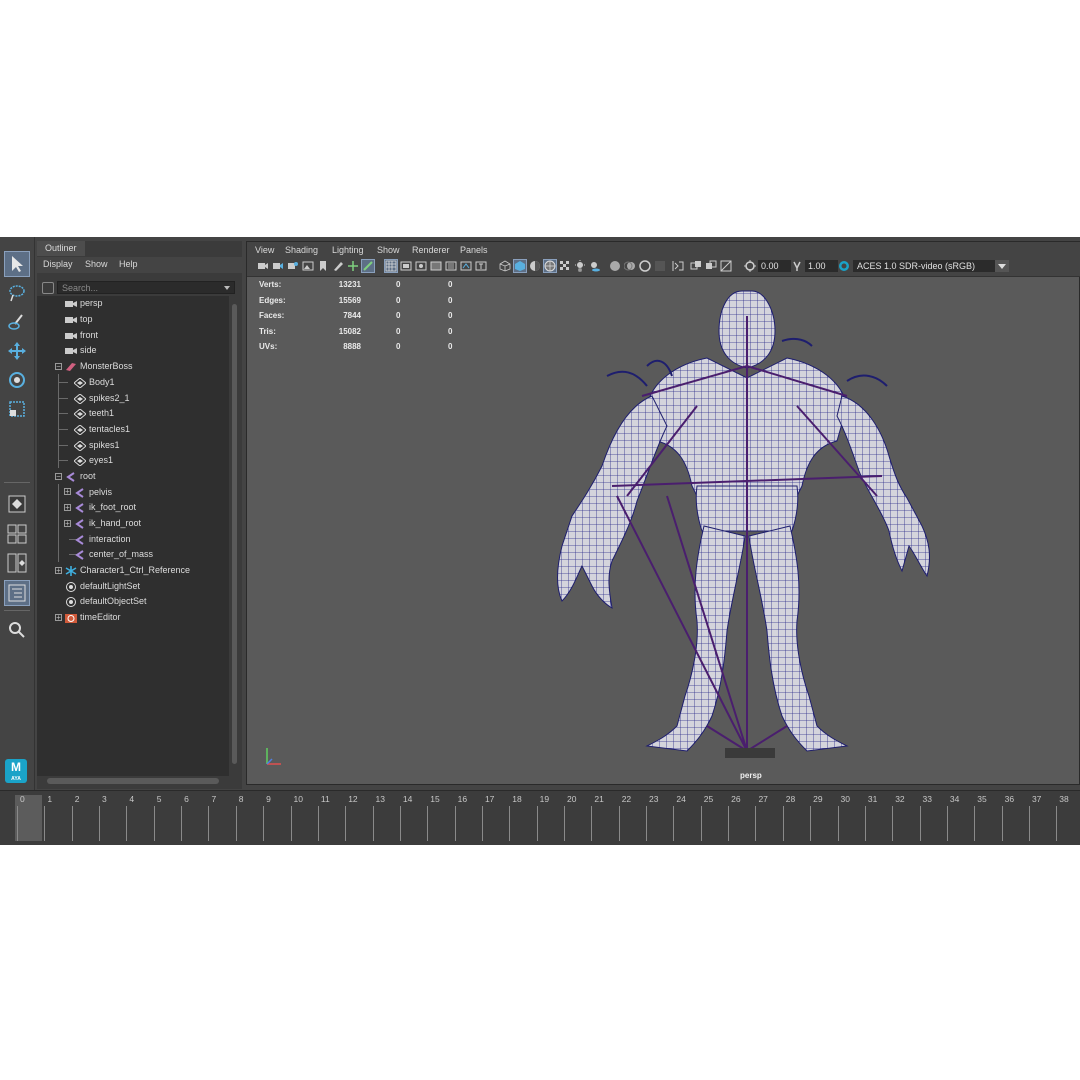  I want to click on x-ray-joints-icon, so click(711, 266).